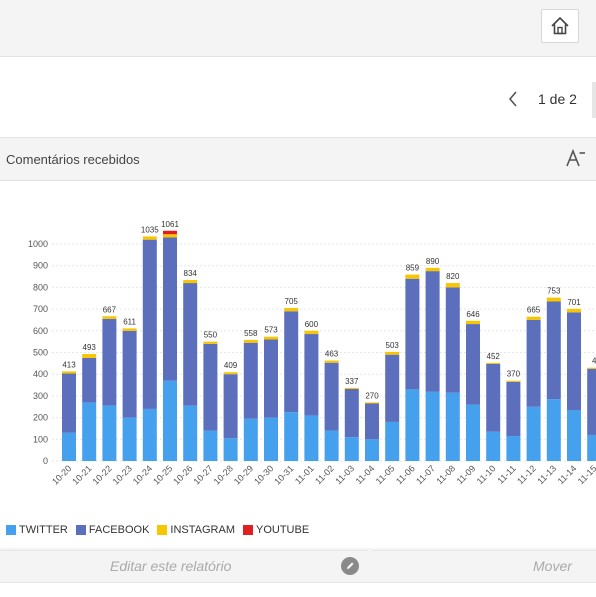 This screenshot has height=597, width=596. I want to click on y-tick-label: 400, so click(40, 374).